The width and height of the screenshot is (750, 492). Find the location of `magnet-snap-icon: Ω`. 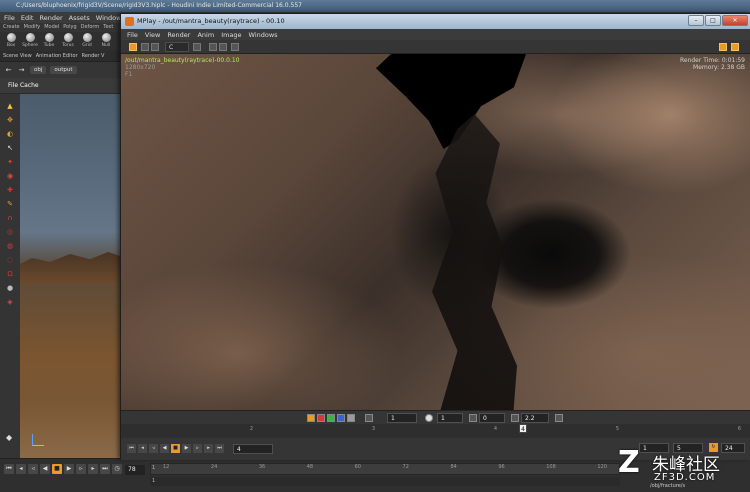

magnet-snap-icon: Ω is located at coordinates (10, 274).